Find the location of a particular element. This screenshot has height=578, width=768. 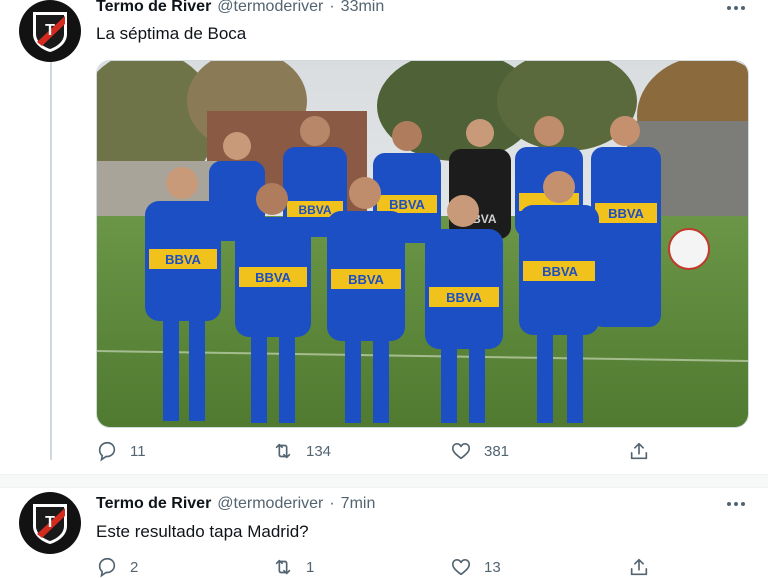

reply-count: 2 is located at coordinates (134, 567).